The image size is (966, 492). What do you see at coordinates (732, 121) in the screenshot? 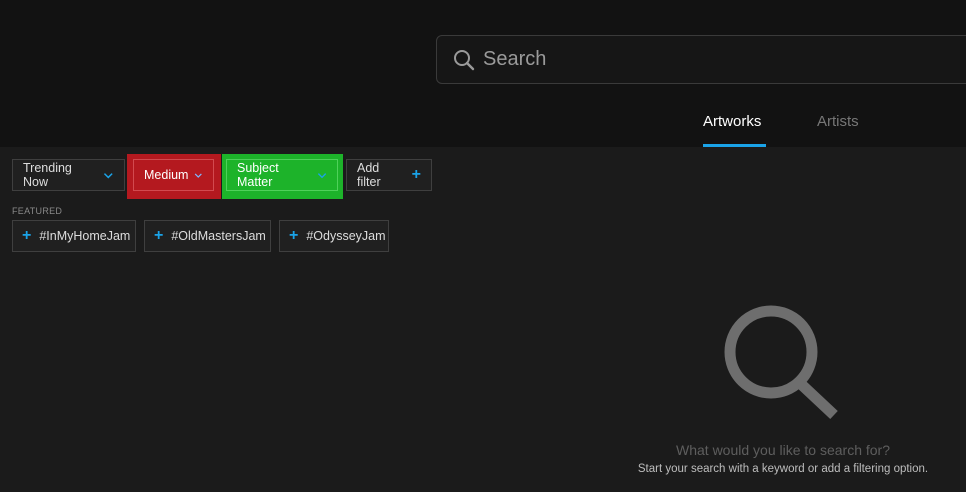
I see `tab-artworks: Artworks` at bounding box center [732, 121].